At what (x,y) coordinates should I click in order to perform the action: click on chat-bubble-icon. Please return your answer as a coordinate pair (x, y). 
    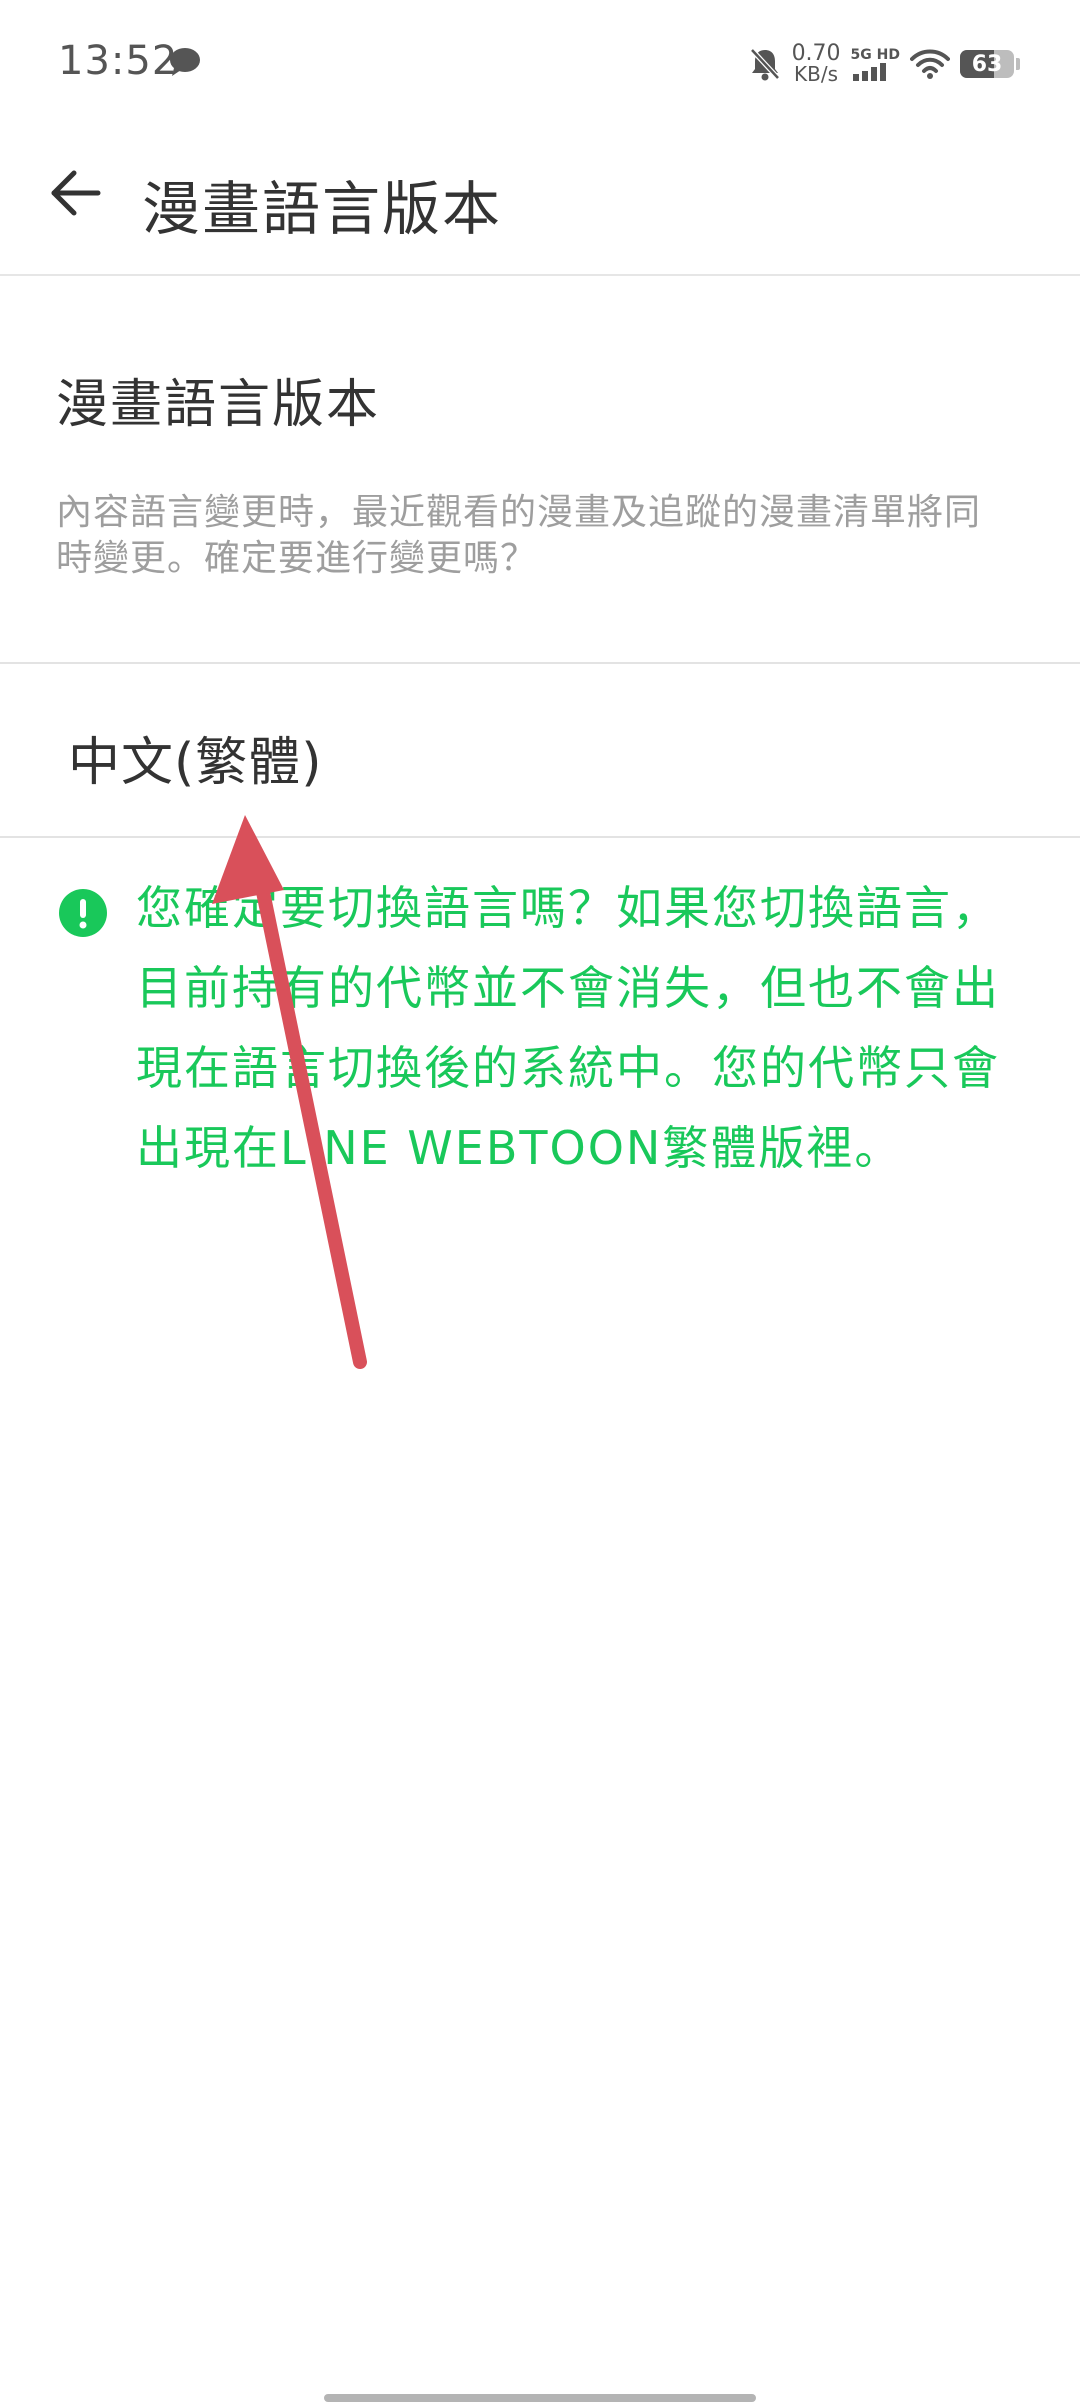
    Looking at the image, I should click on (185, 62).